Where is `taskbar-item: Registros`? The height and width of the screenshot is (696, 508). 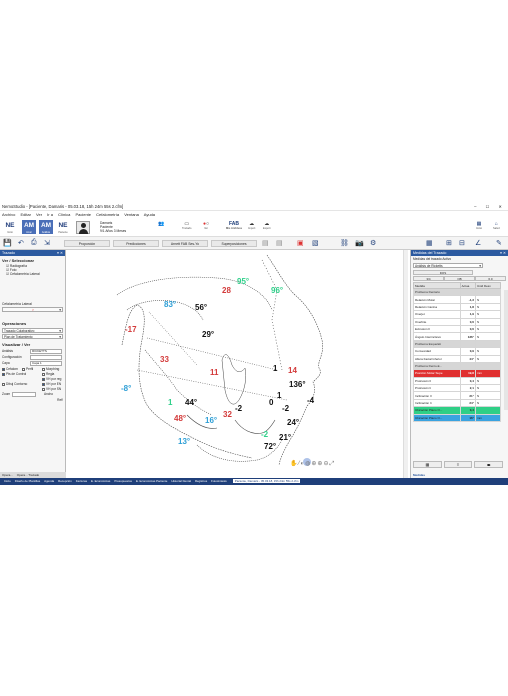 taskbar-item: Registros is located at coordinates (201, 481).